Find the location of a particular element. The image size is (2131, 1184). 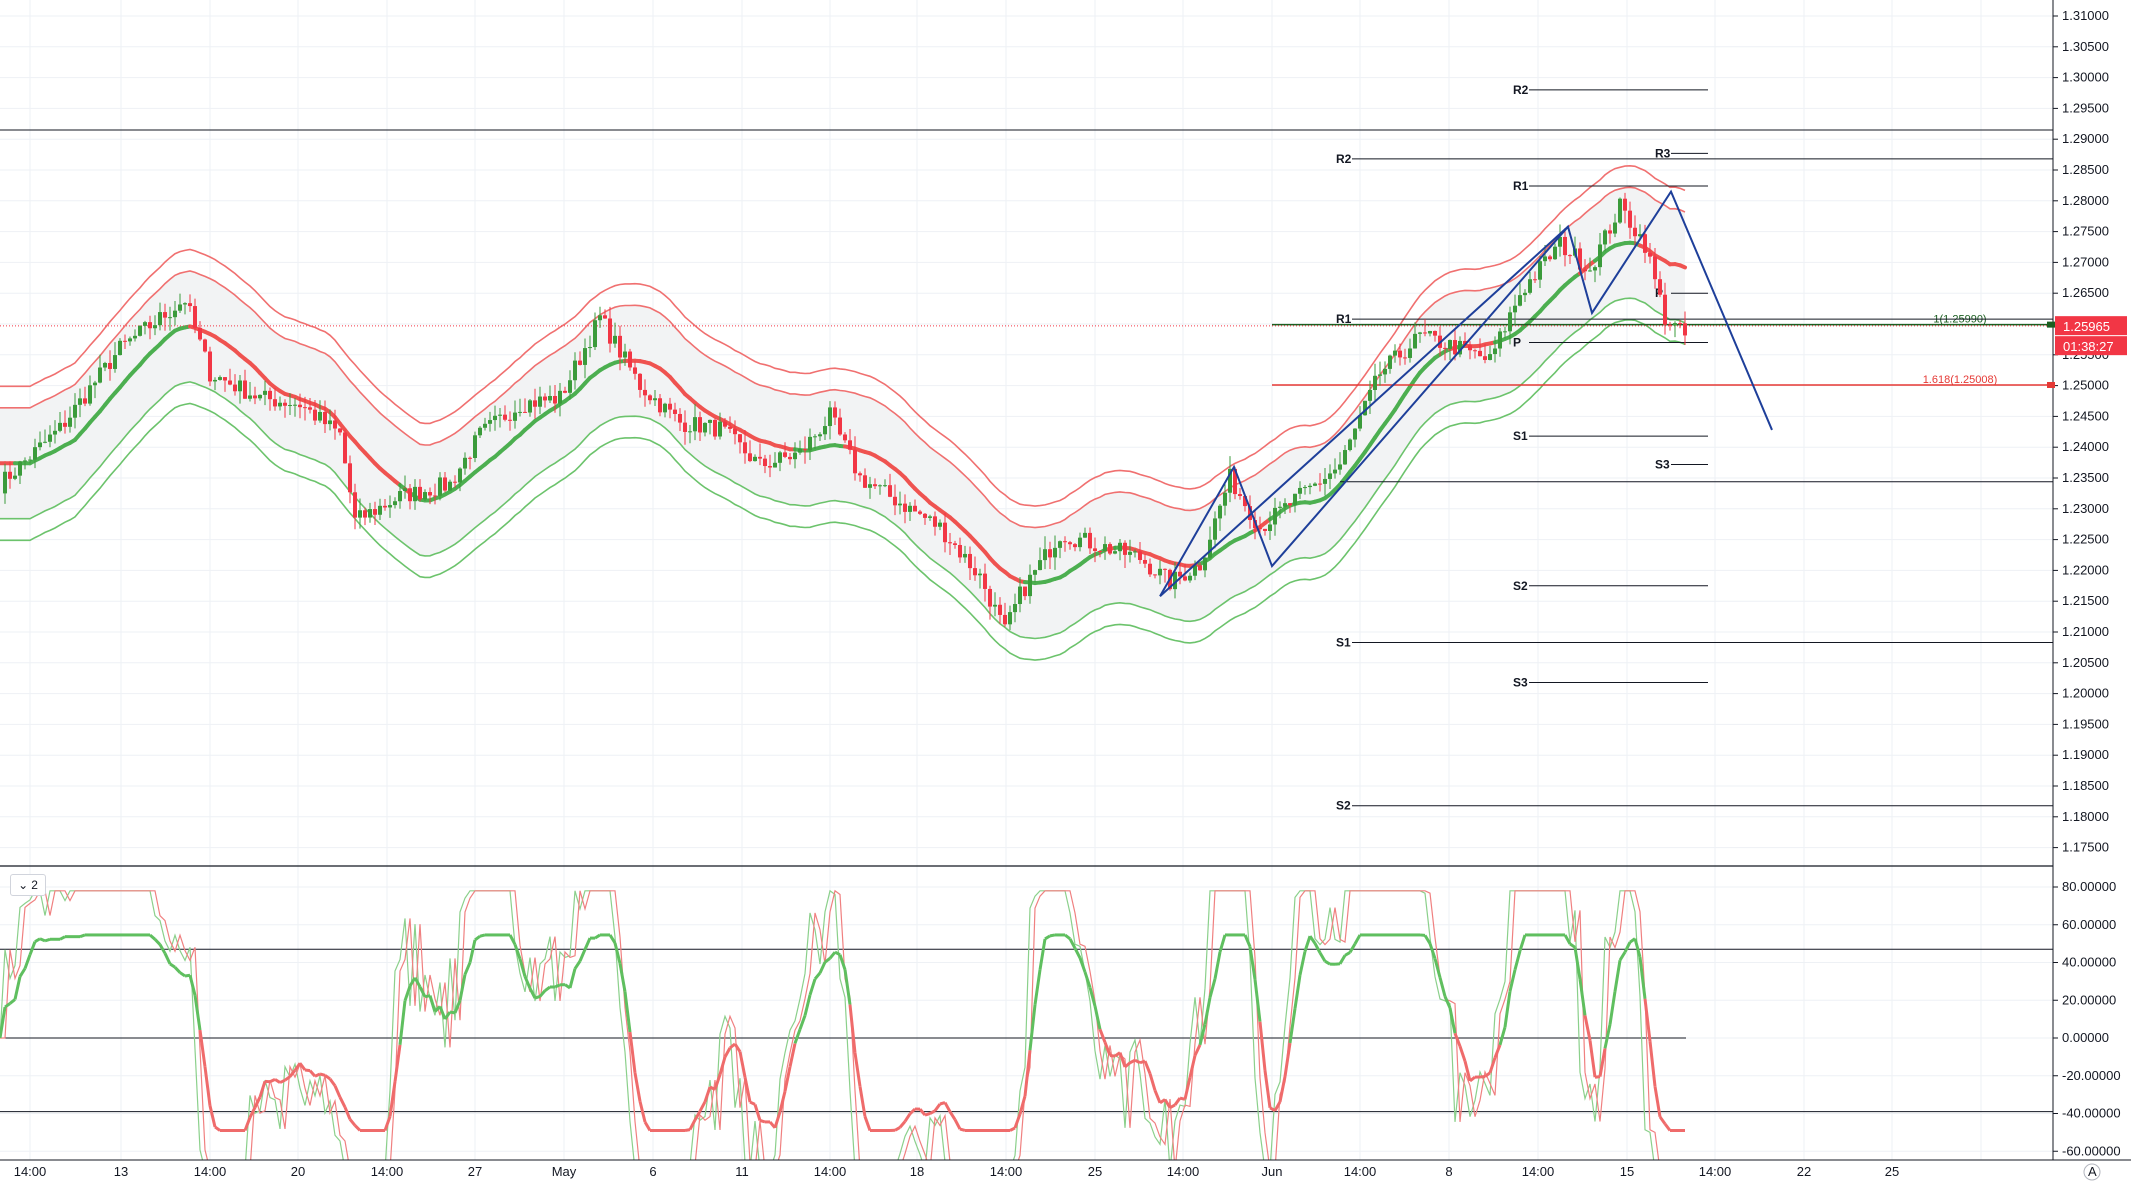

osc-tick-label: 0.00000 is located at coordinates (2085, 1037).